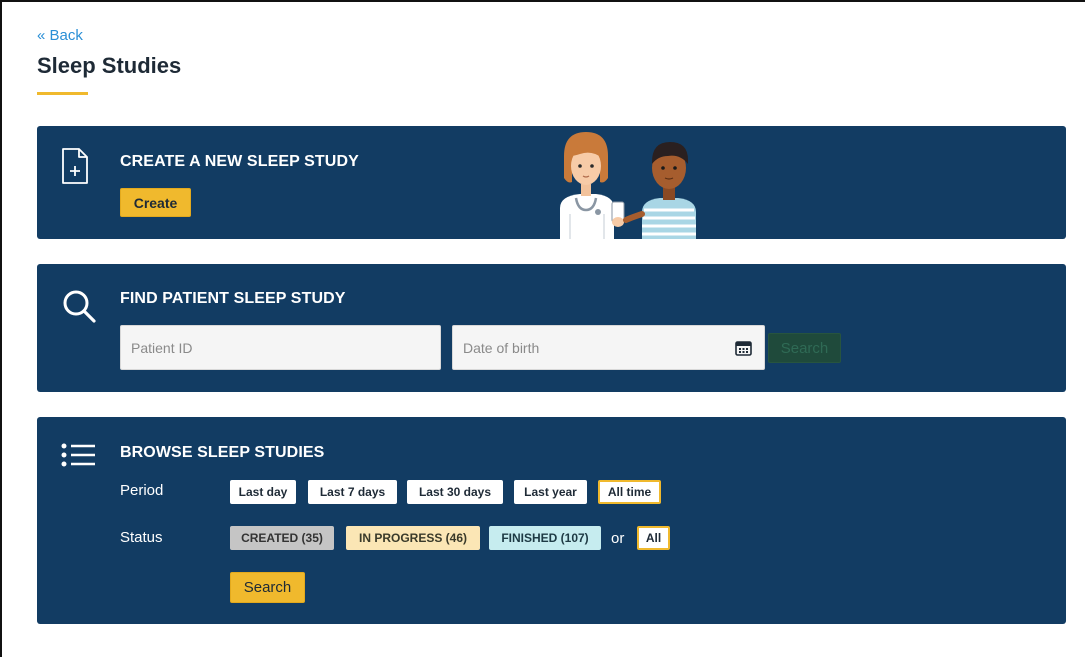  I want to click on period-last-7-days: Last 7 days, so click(352, 492).